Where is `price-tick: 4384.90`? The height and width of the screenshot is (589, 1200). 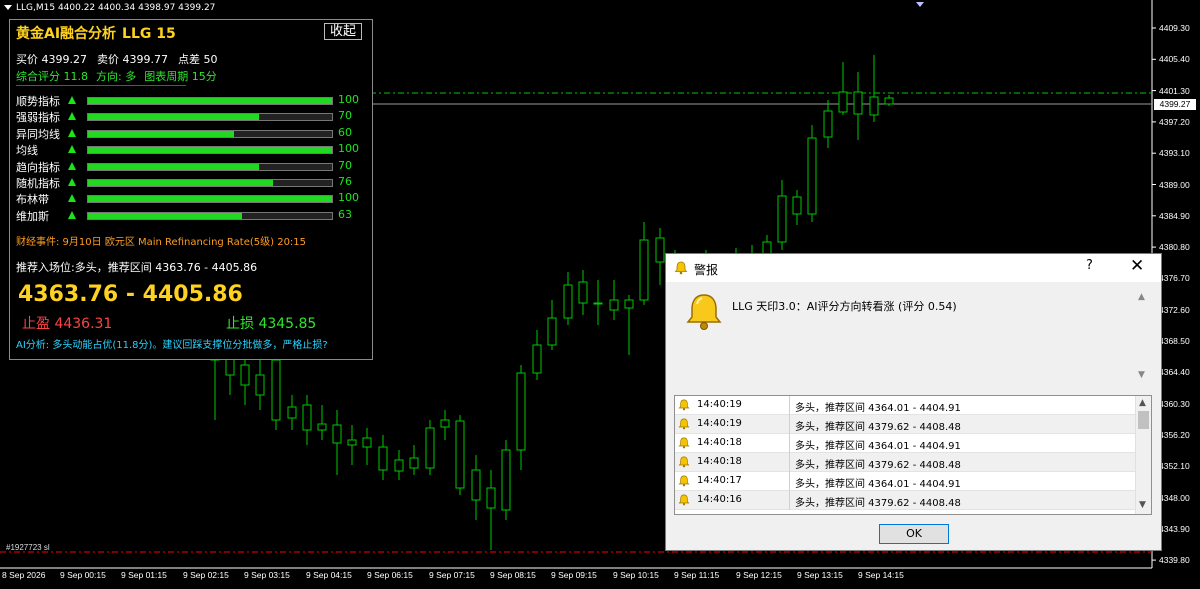 price-tick: 4384.90 is located at coordinates (1174, 215).